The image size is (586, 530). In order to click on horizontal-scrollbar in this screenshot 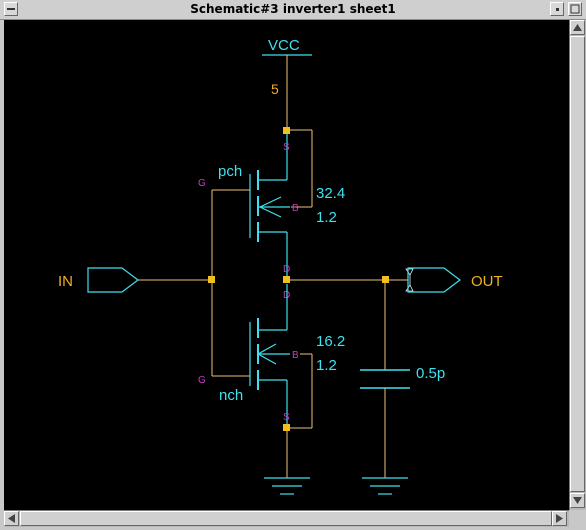, I will do `click(286, 518)`.